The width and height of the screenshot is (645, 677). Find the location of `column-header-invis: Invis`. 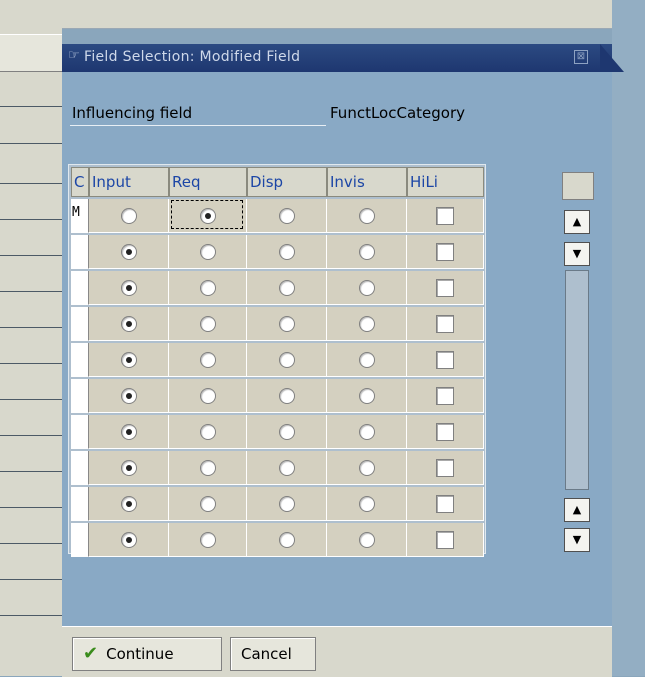

column-header-invis: Invis is located at coordinates (367, 182).